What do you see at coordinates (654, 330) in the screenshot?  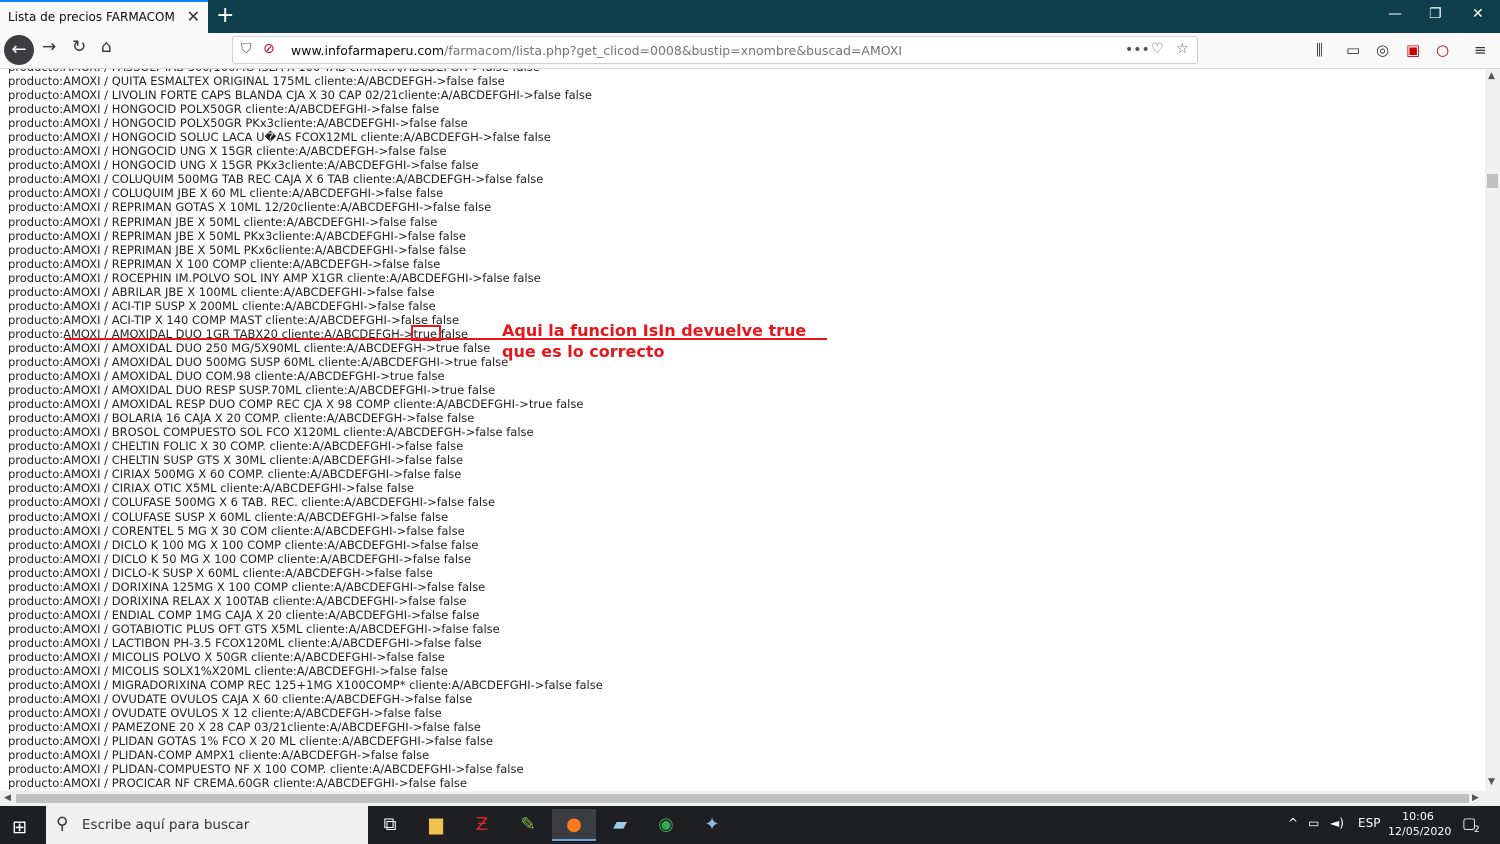 I see `annotation-line-1: Aqui la funcion IsIn devuelve true` at bounding box center [654, 330].